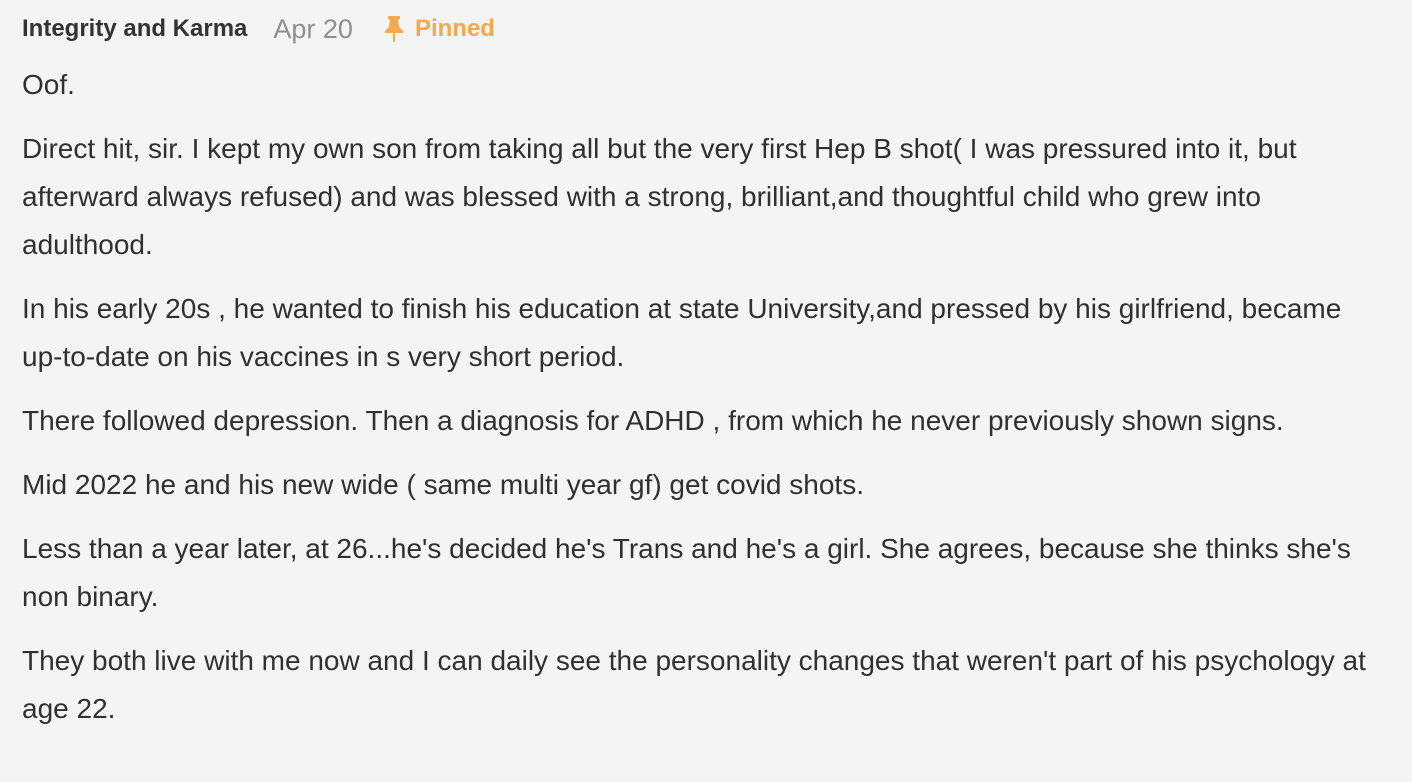 This screenshot has height=782, width=1412. I want to click on comment-date-link: Apr 20, so click(313, 29).